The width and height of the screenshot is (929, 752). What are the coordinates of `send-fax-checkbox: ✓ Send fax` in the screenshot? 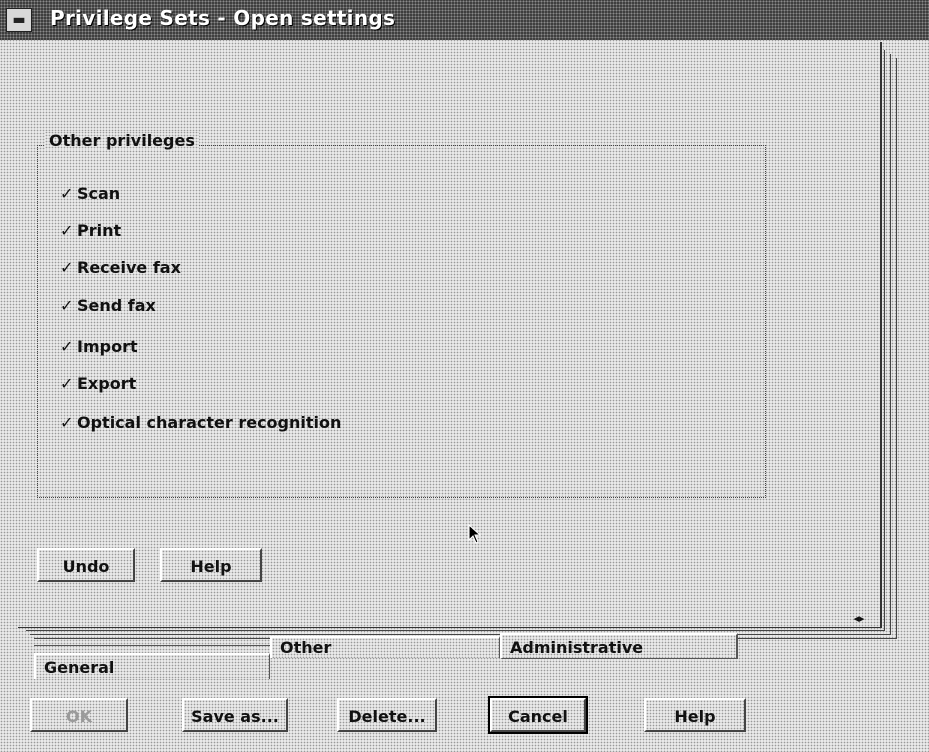 It's located at (108, 306).